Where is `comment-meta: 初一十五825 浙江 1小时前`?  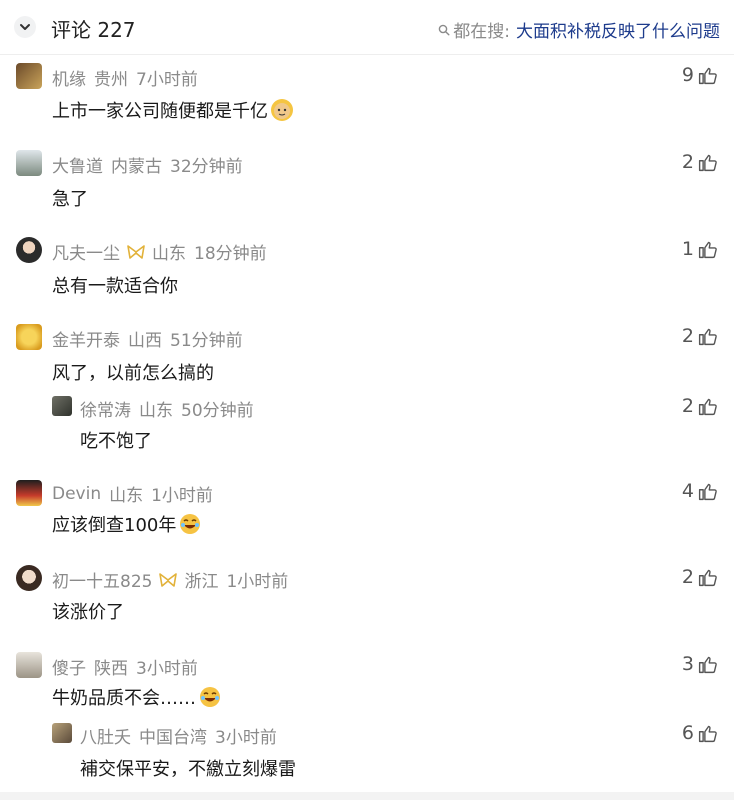 comment-meta: 初一十五825 浙江 1小时前 is located at coordinates (170, 579).